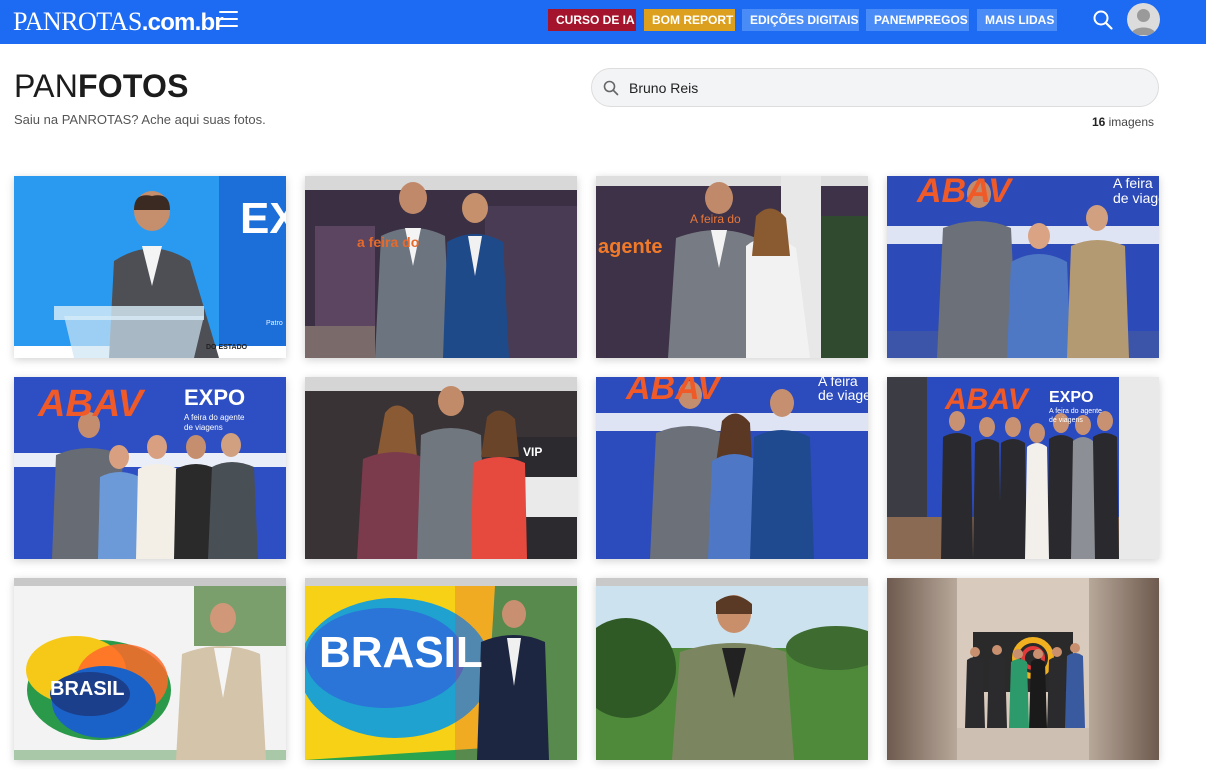 This screenshot has height=770, width=1206. Describe the element at coordinates (1017, 20) in the screenshot. I see `nav-mais-lidas: MAIS LIDAS` at that location.